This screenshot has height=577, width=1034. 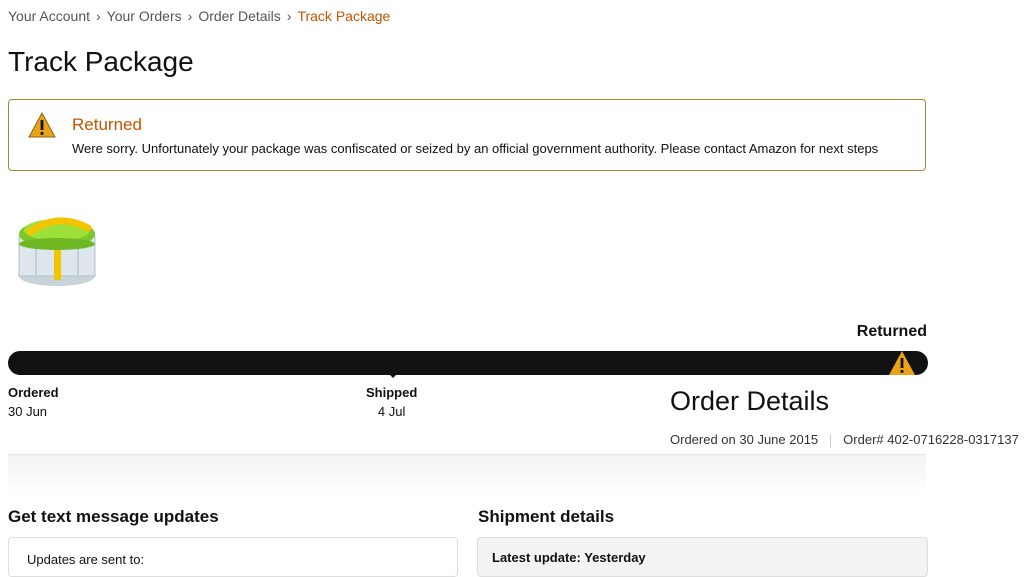 What do you see at coordinates (744, 439) in the screenshot?
I see `ordered-on-date: Ordered on 30 June 2015` at bounding box center [744, 439].